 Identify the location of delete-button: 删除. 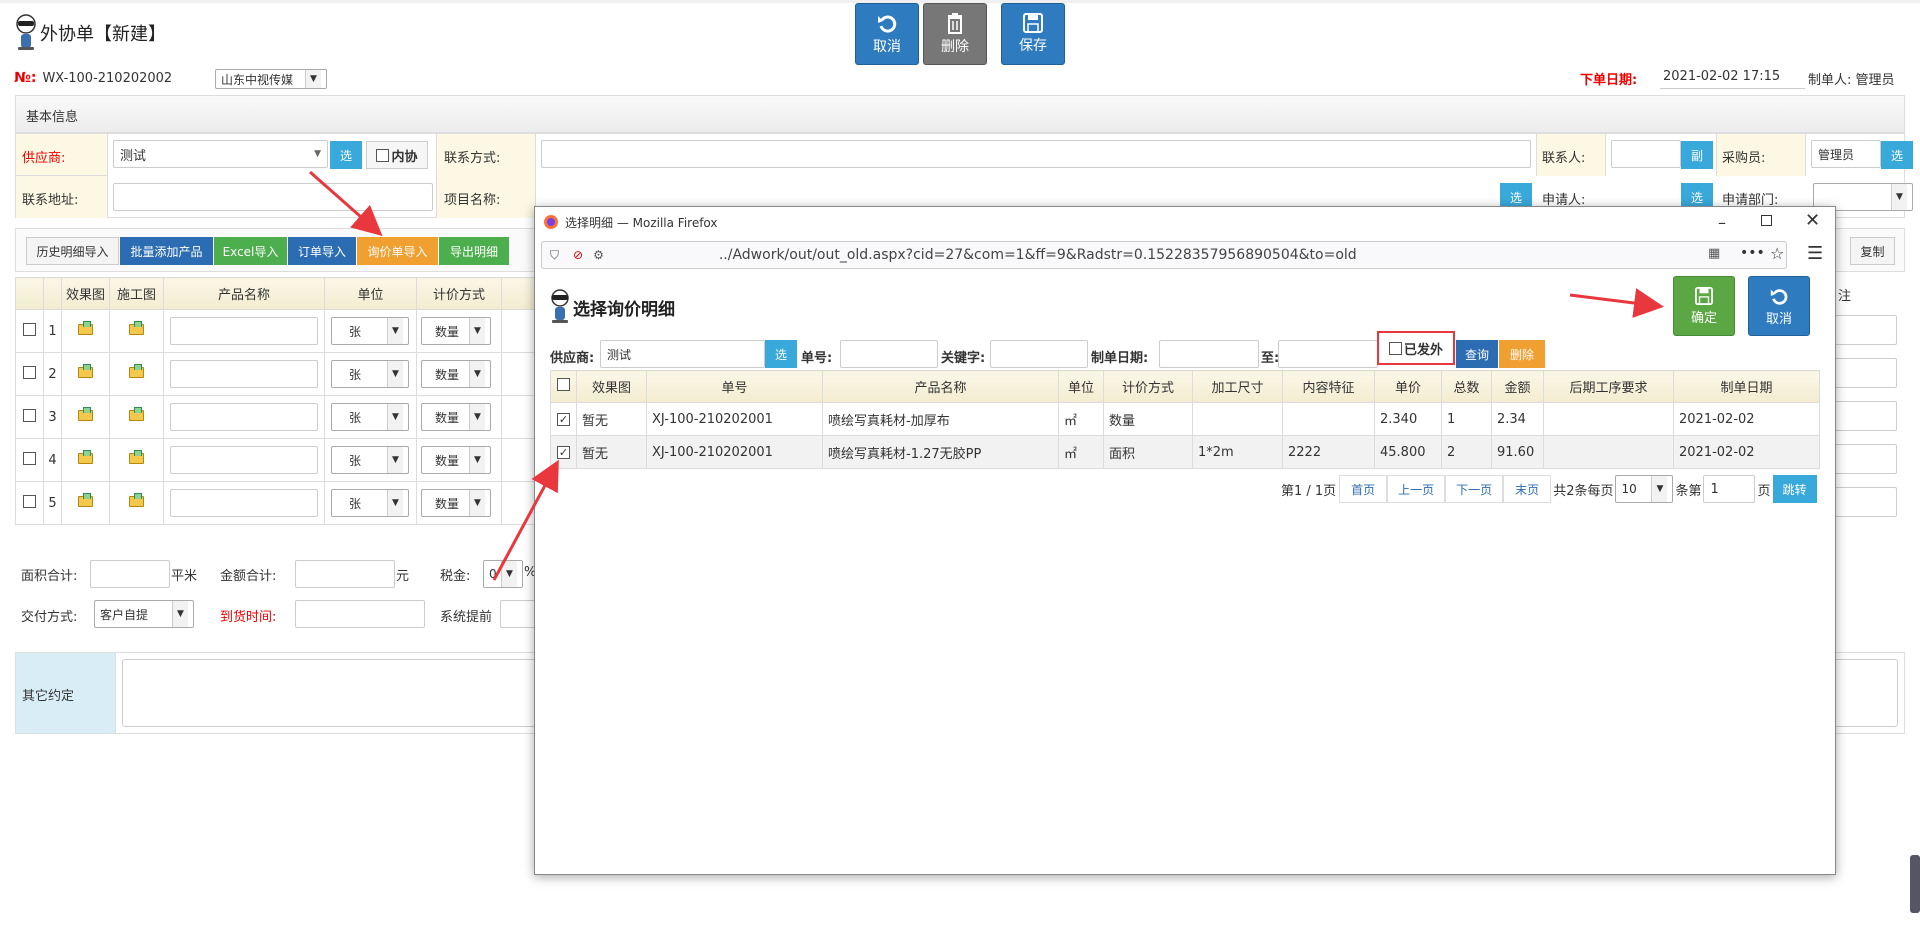
(955, 34).